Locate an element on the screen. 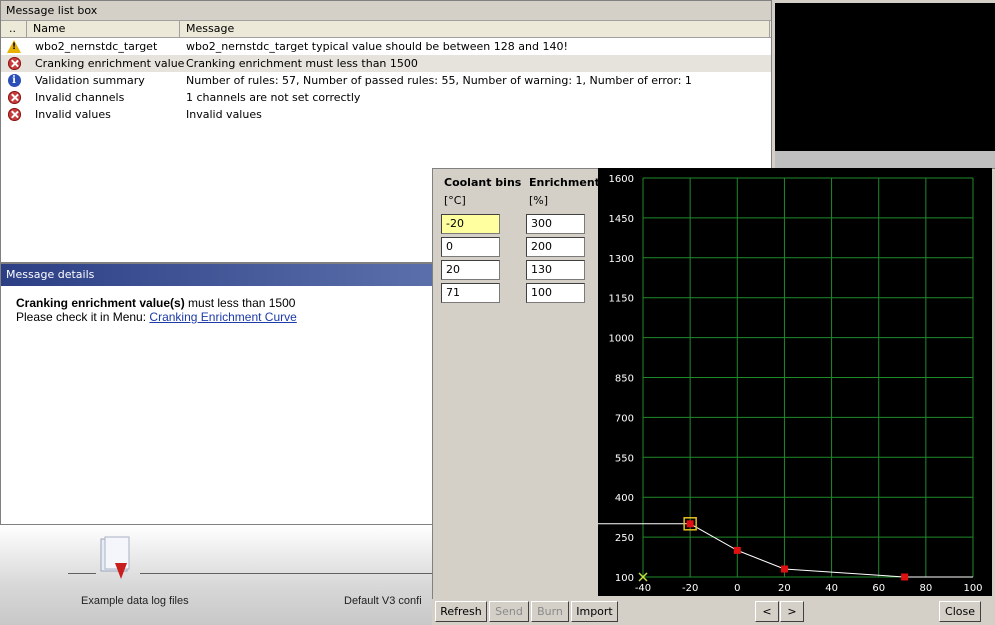  row-message: Cranking enrichment must less than 1500 is located at coordinates (302, 63).